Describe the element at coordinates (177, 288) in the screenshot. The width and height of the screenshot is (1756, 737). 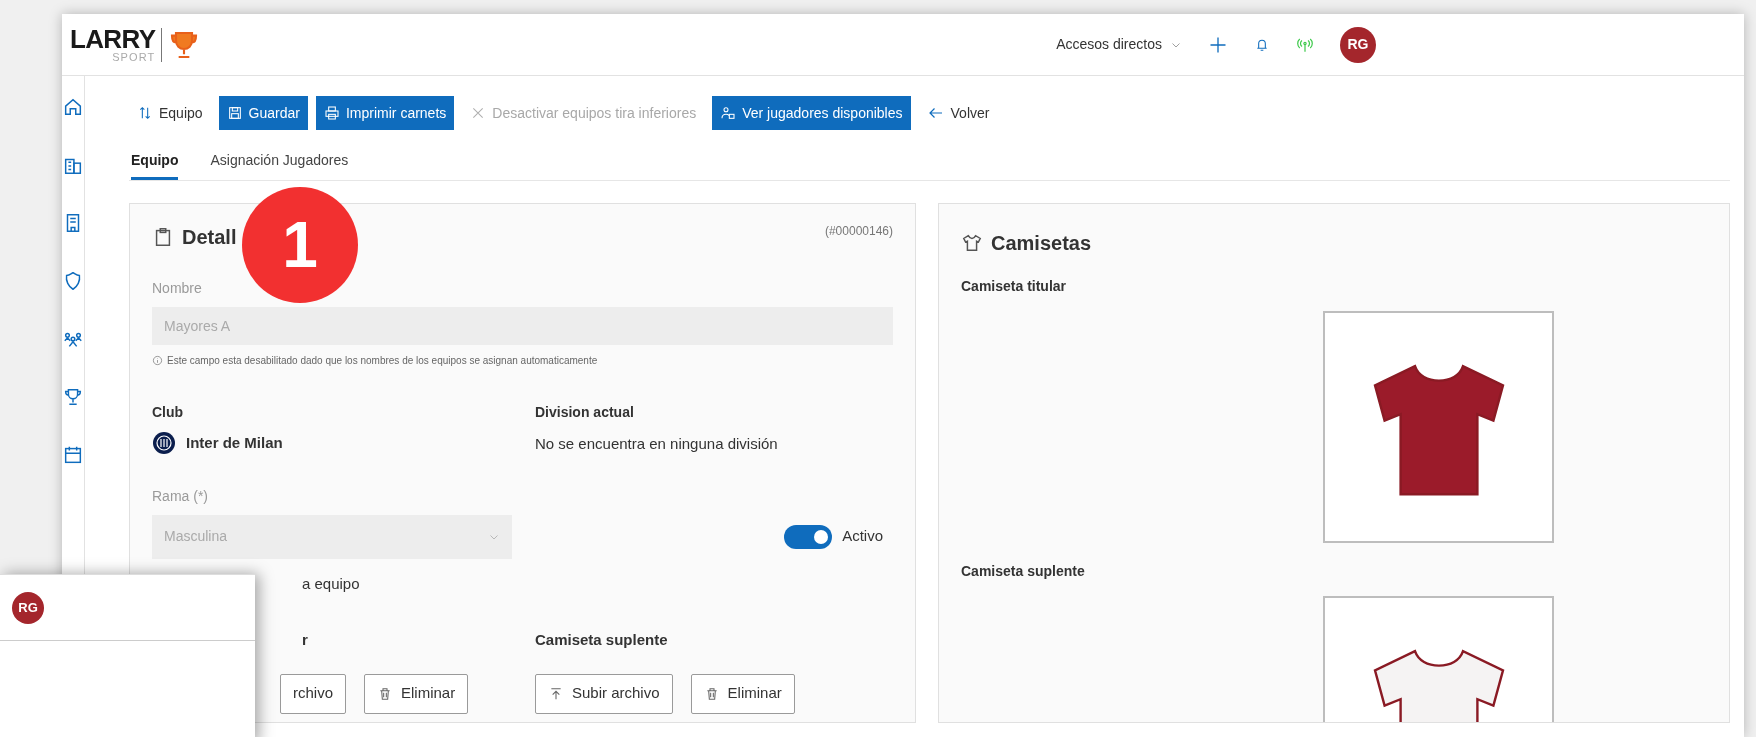
I see `field-label: Nombre` at that location.